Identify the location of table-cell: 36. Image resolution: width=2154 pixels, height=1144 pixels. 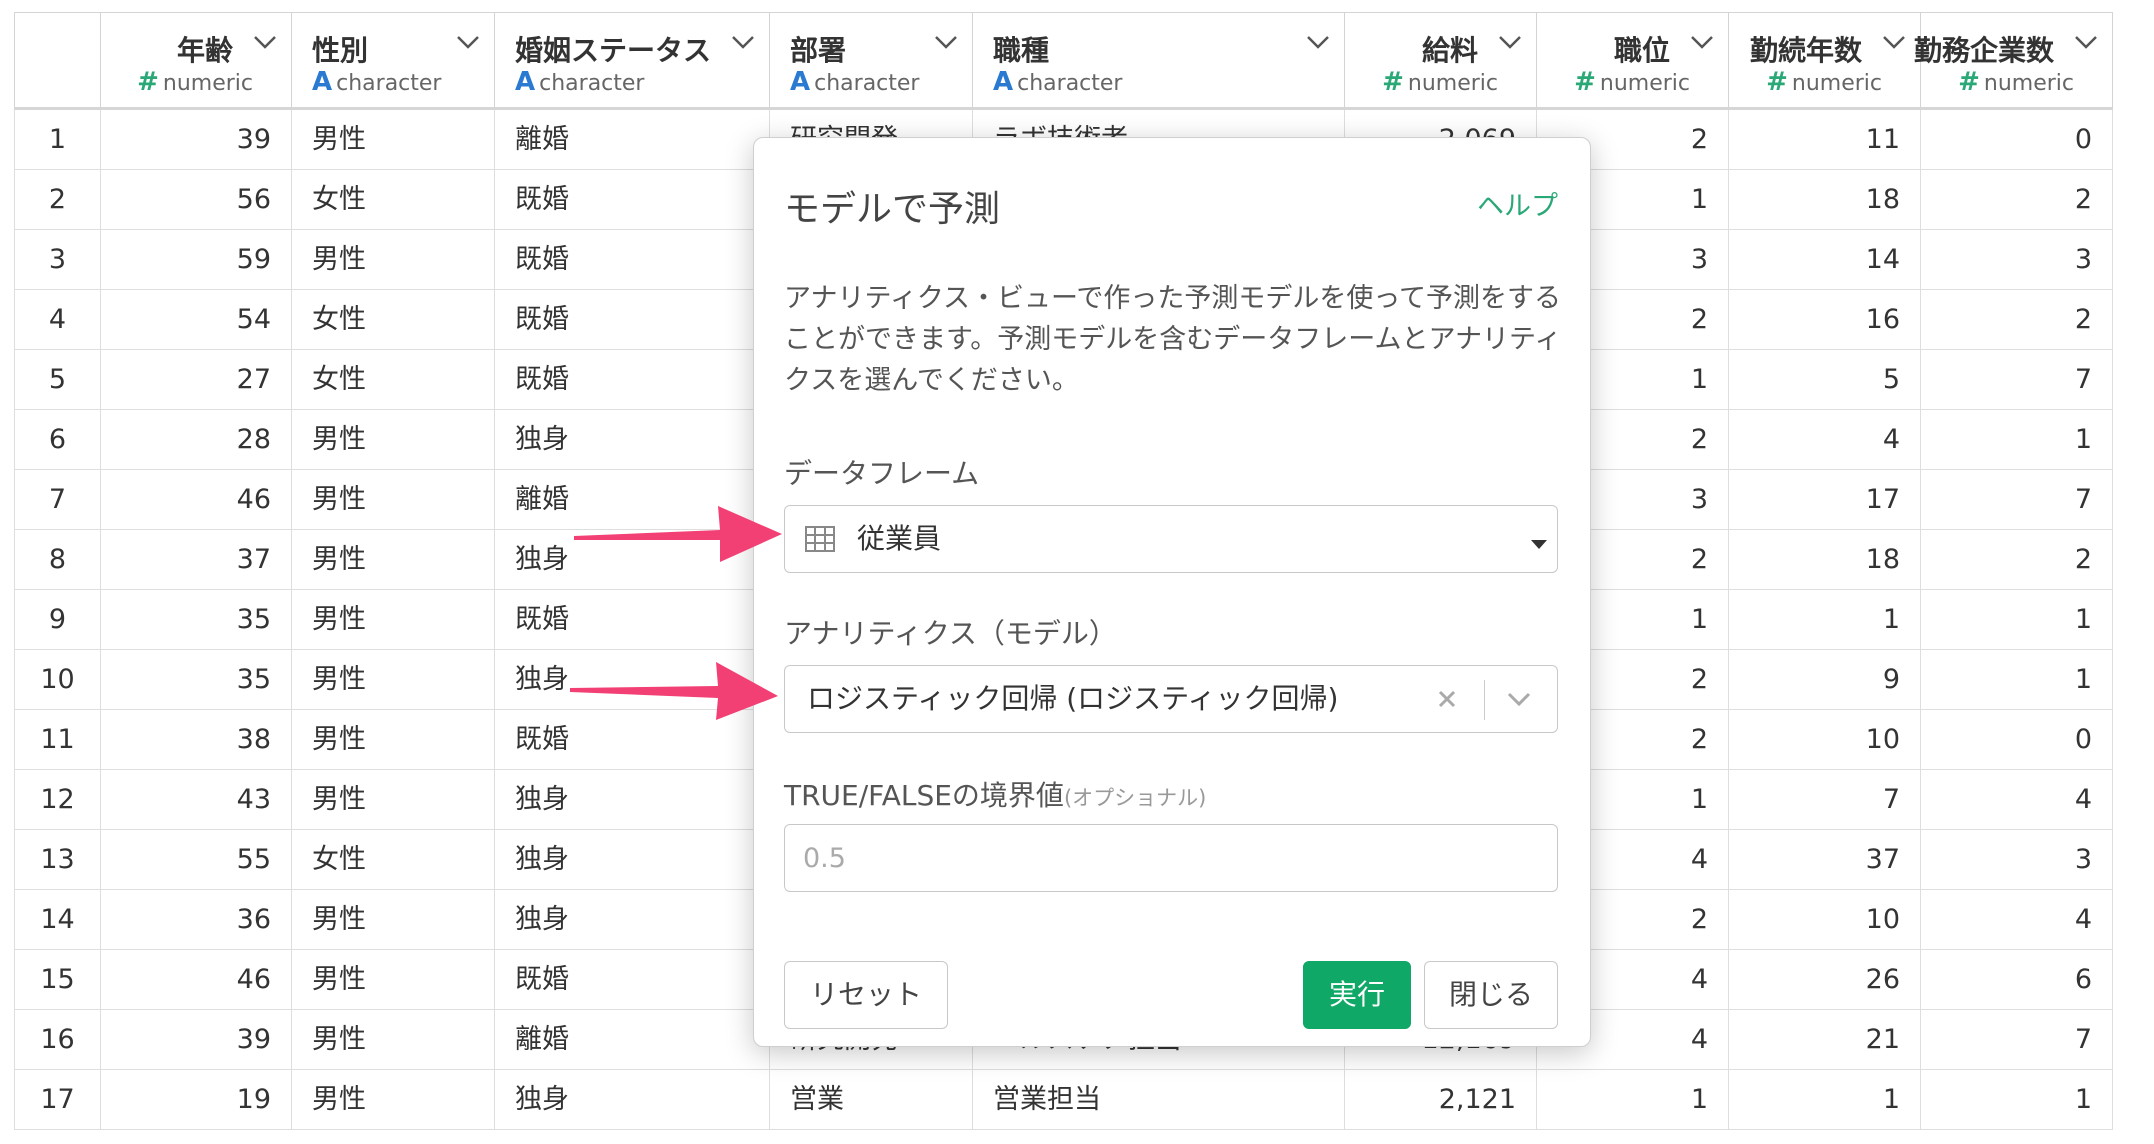
(196, 920).